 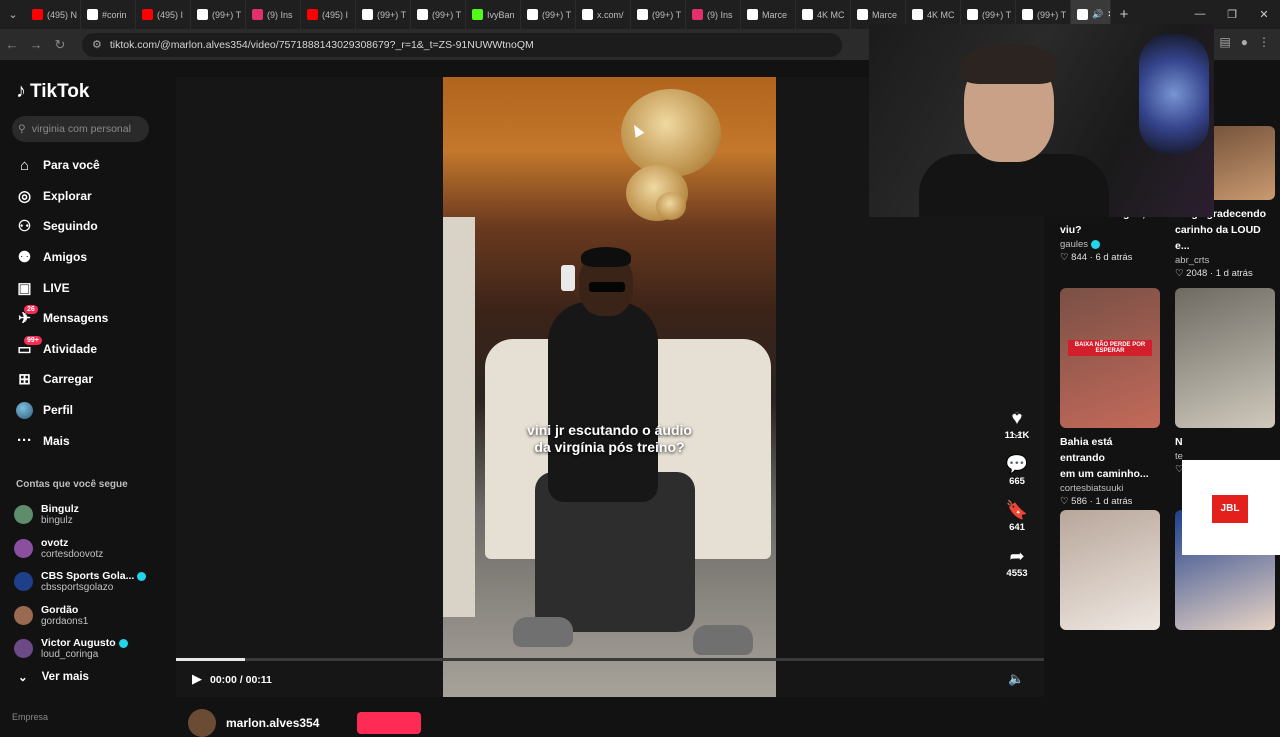 I want to click on nav-item-upload: ⊞ Carregar, so click(x=62, y=379).